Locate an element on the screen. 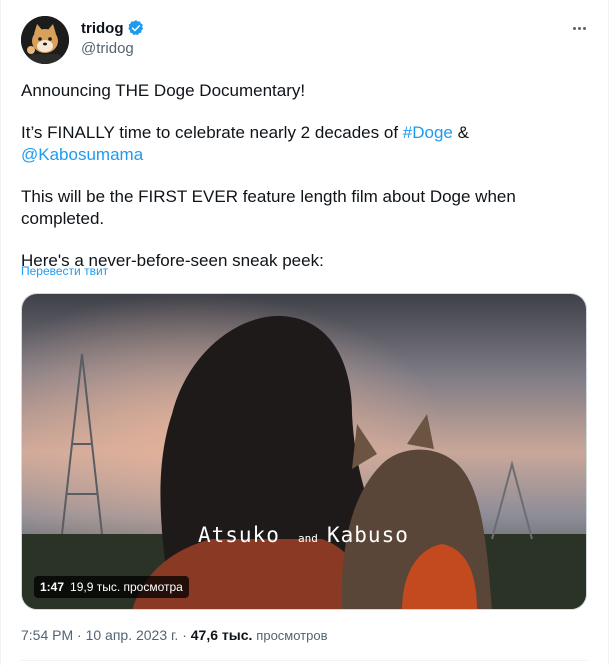 The height and width of the screenshot is (665, 609). video-views: 19,9 тыс. просмотра is located at coordinates (126, 587).